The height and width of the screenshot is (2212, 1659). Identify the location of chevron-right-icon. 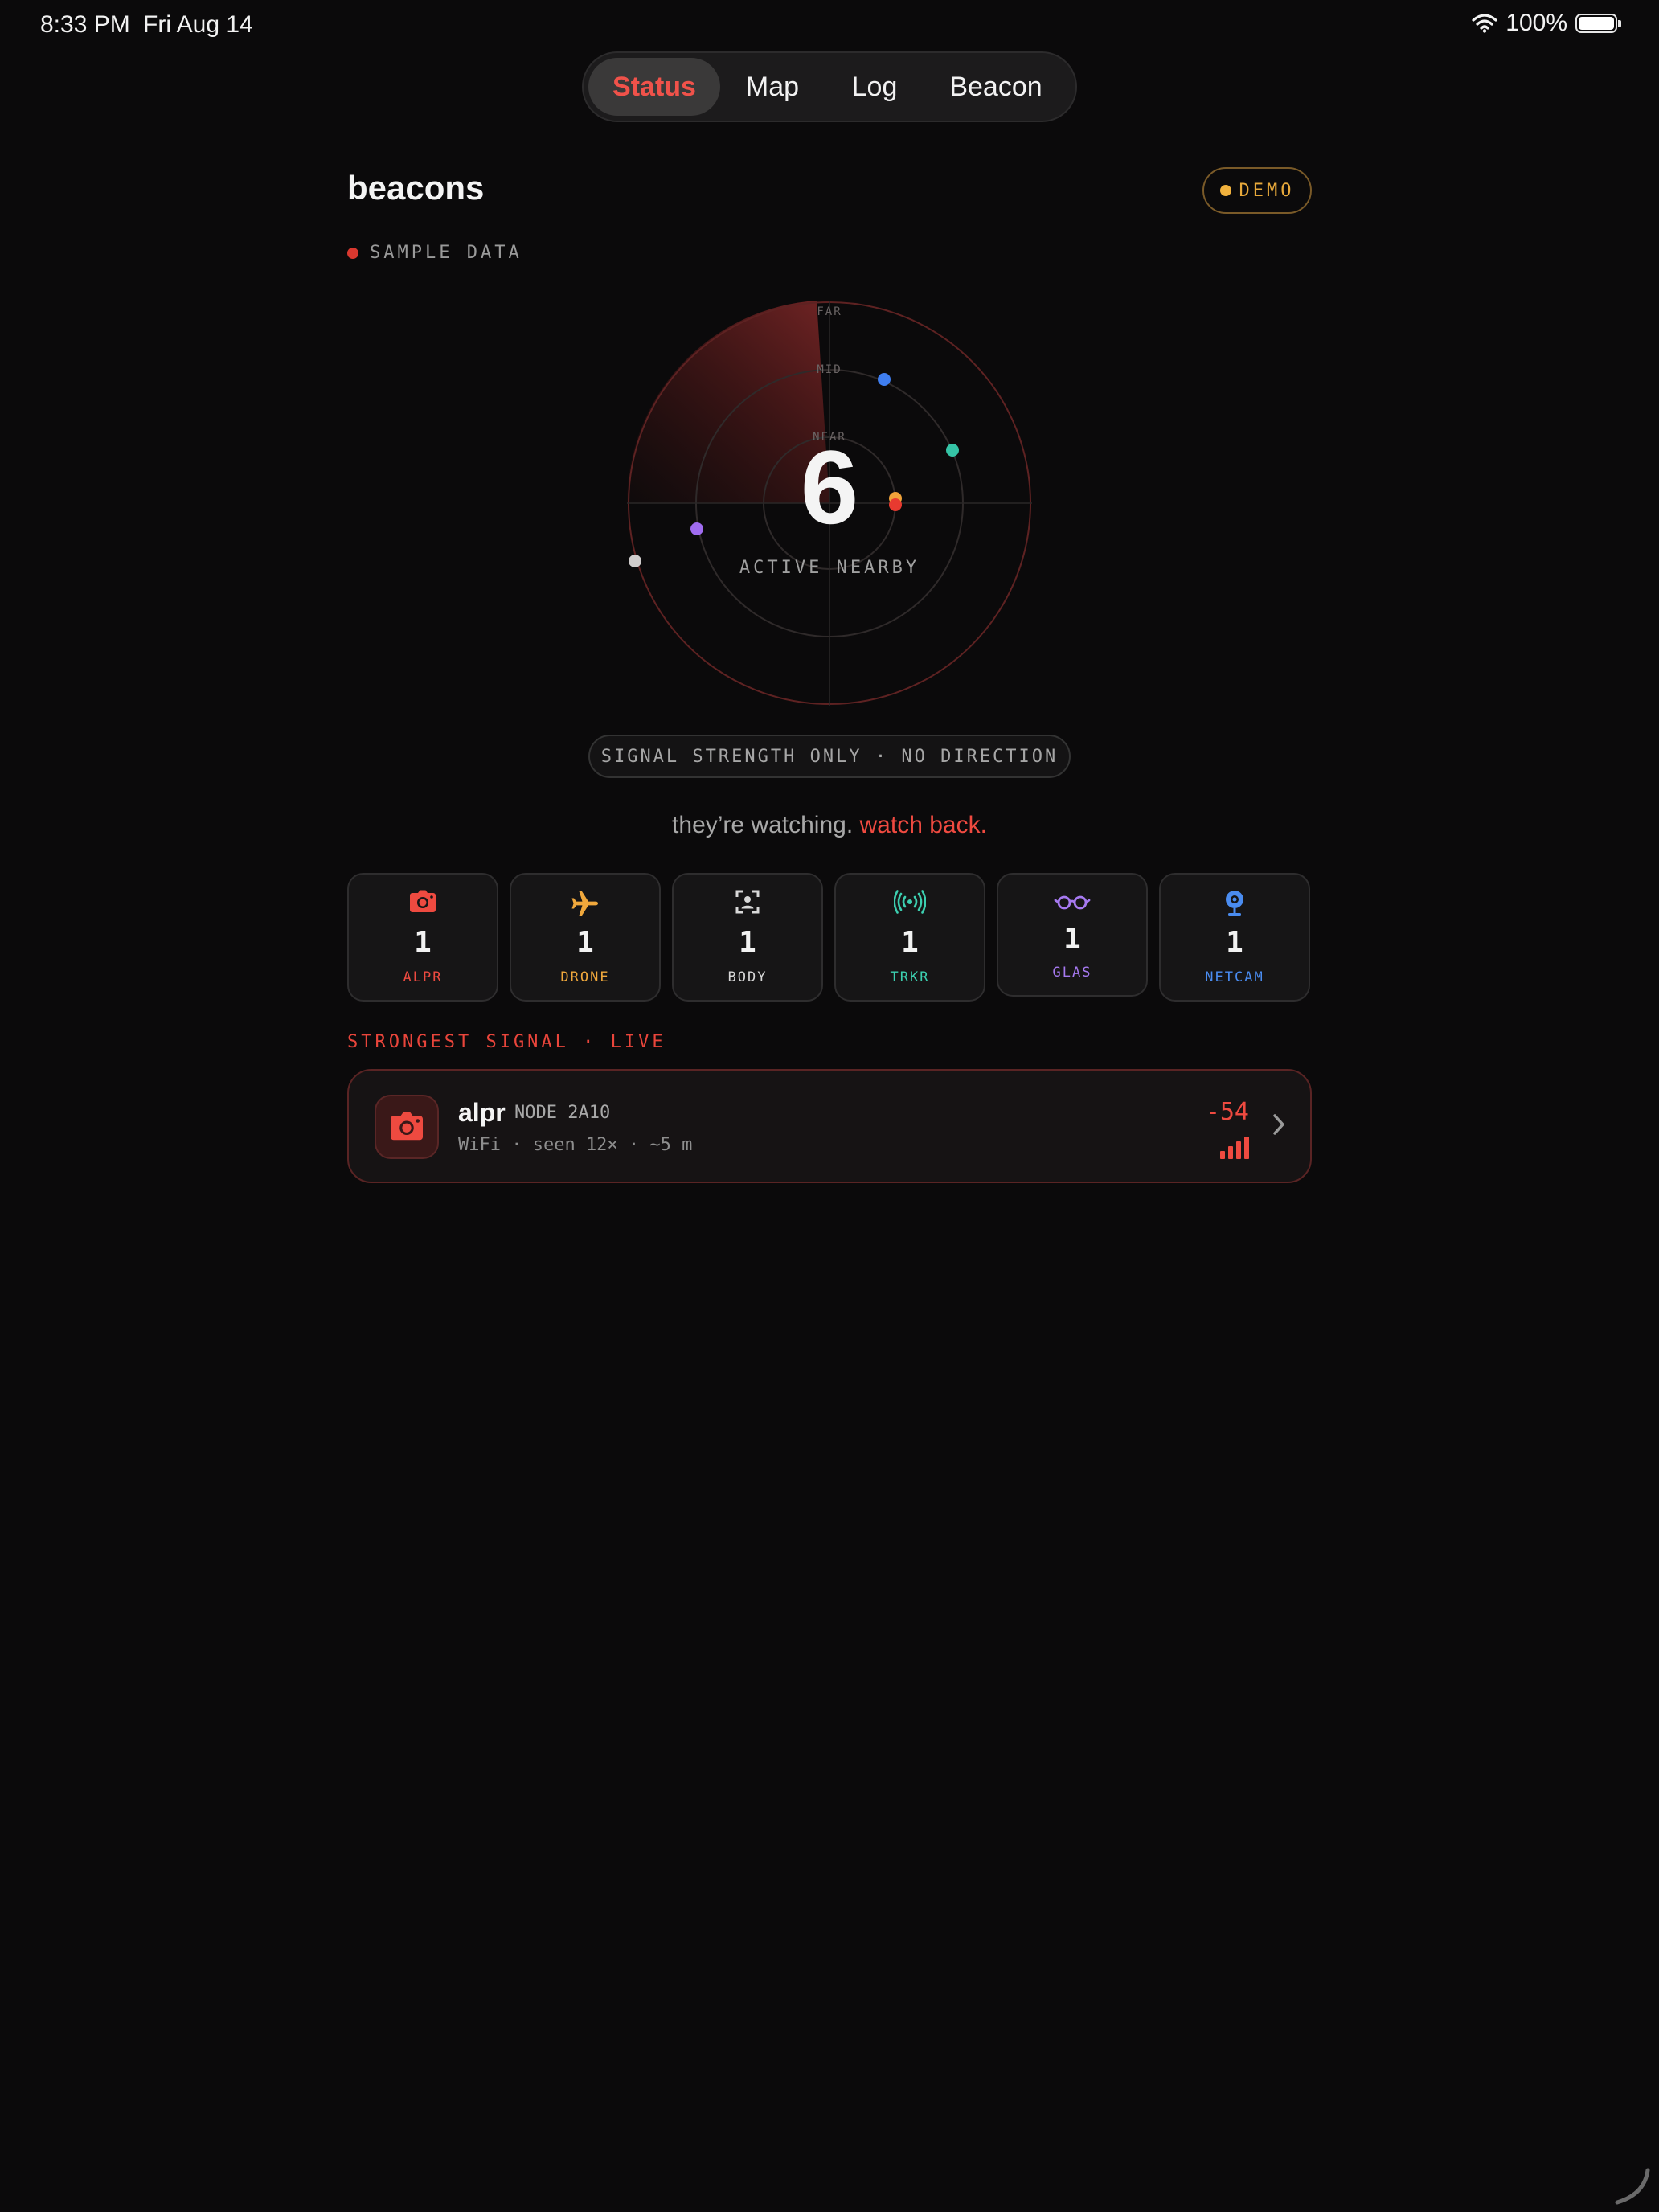
(1279, 1124).